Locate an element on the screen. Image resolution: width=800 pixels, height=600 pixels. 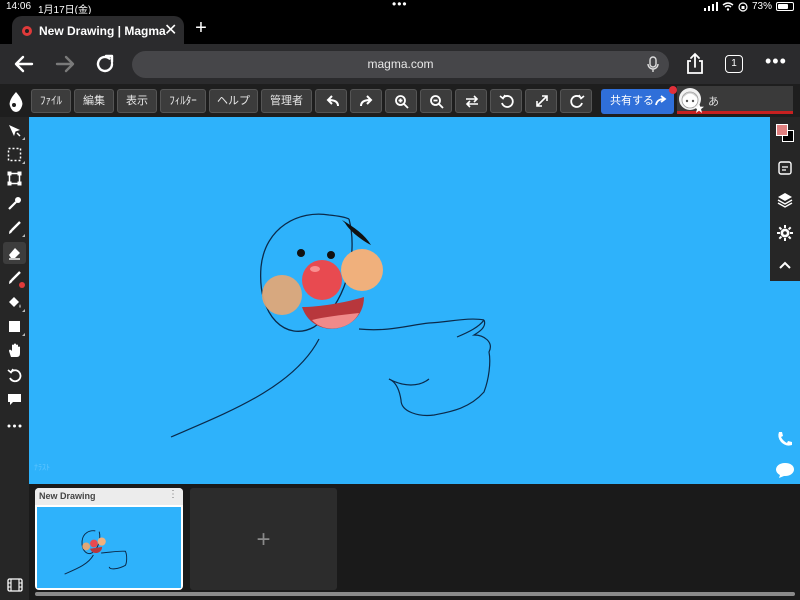
status-time: 14:06 is located at coordinates (19, 6).